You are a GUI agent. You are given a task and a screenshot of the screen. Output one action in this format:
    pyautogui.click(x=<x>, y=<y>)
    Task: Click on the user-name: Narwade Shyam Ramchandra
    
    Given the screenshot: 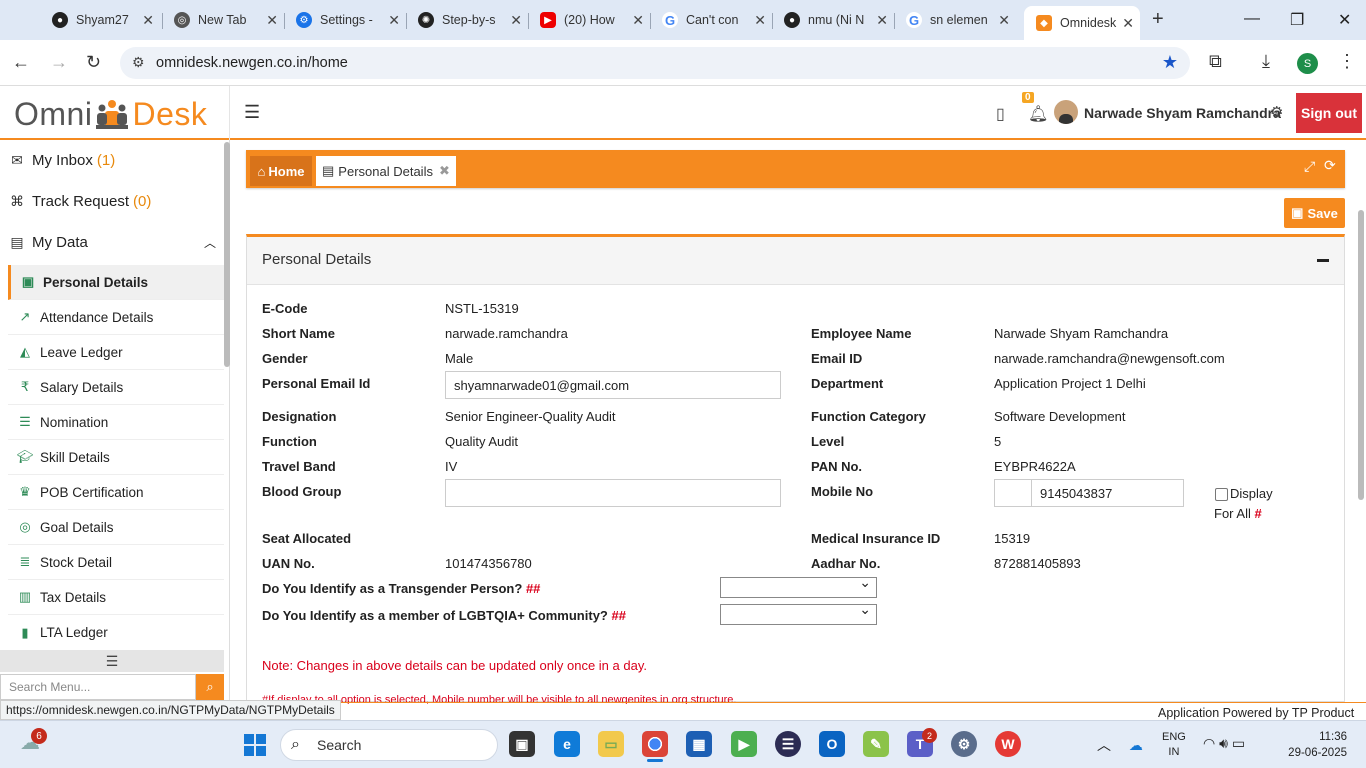 What is the action you would take?
    pyautogui.click(x=1182, y=113)
    